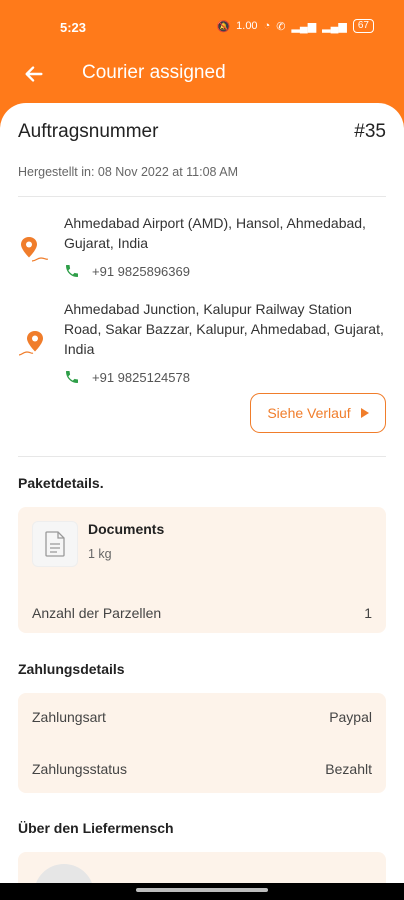  What do you see at coordinates (61, 483) in the screenshot?
I see `package-section-title: Paketdetails.` at bounding box center [61, 483].